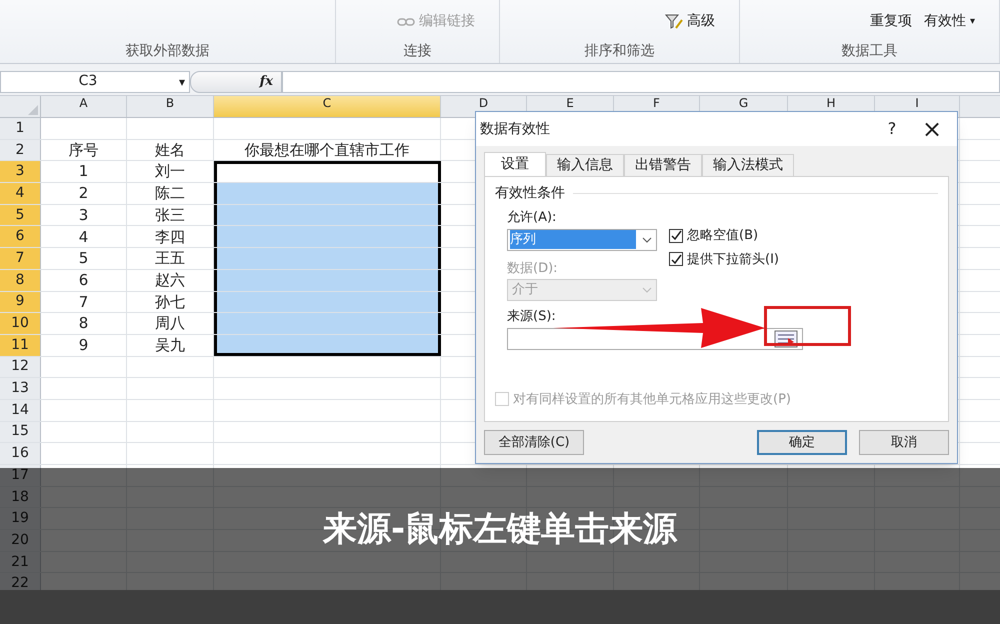 Image resolution: width=1000 pixels, height=624 pixels. I want to click on formula-field, so click(641, 81).